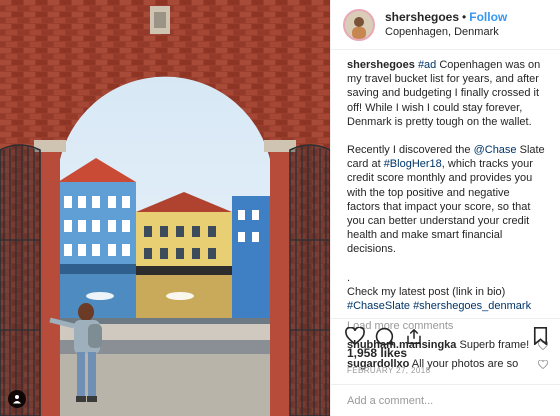 The height and width of the screenshot is (416, 560). What do you see at coordinates (378, 306) in the screenshot?
I see `hashtag-chaseslate: #ChaseSlate` at bounding box center [378, 306].